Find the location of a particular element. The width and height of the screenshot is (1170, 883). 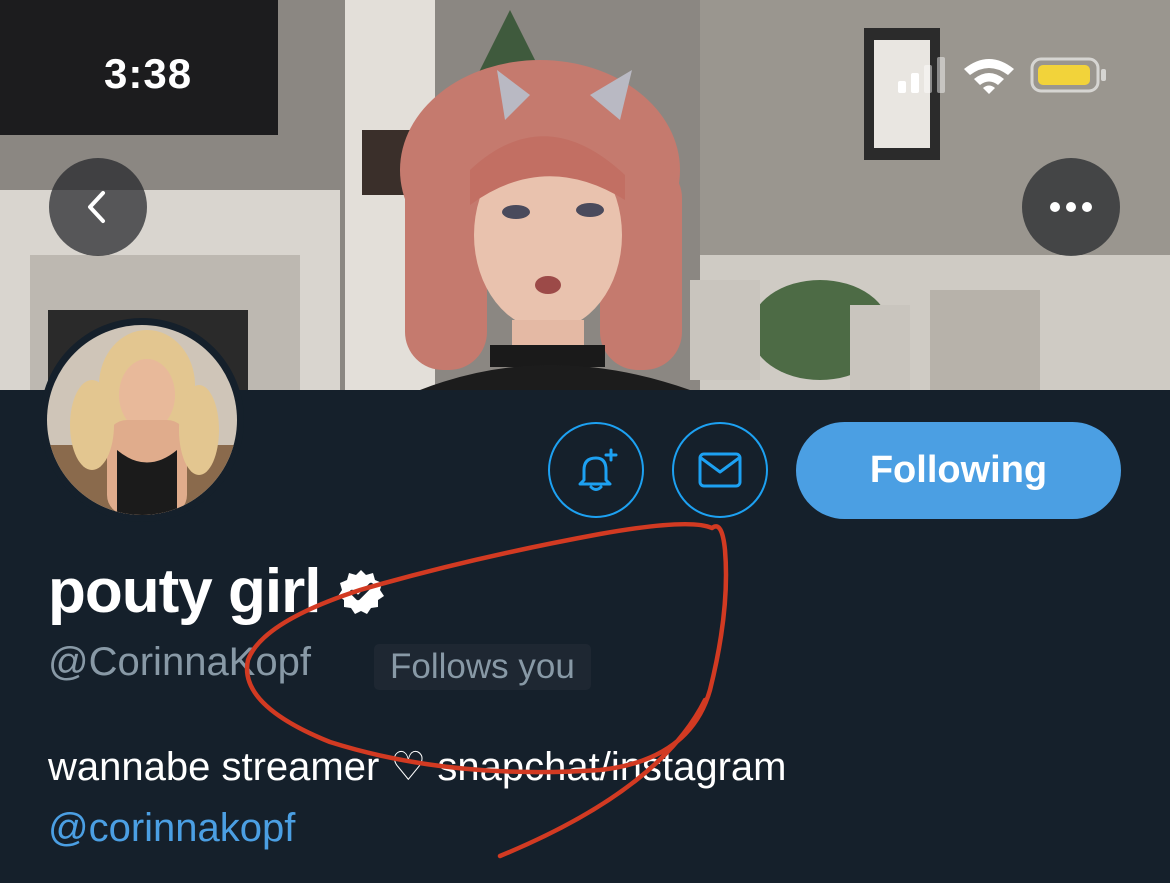

display-name-row: pouty girl is located at coordinates (217, 591).